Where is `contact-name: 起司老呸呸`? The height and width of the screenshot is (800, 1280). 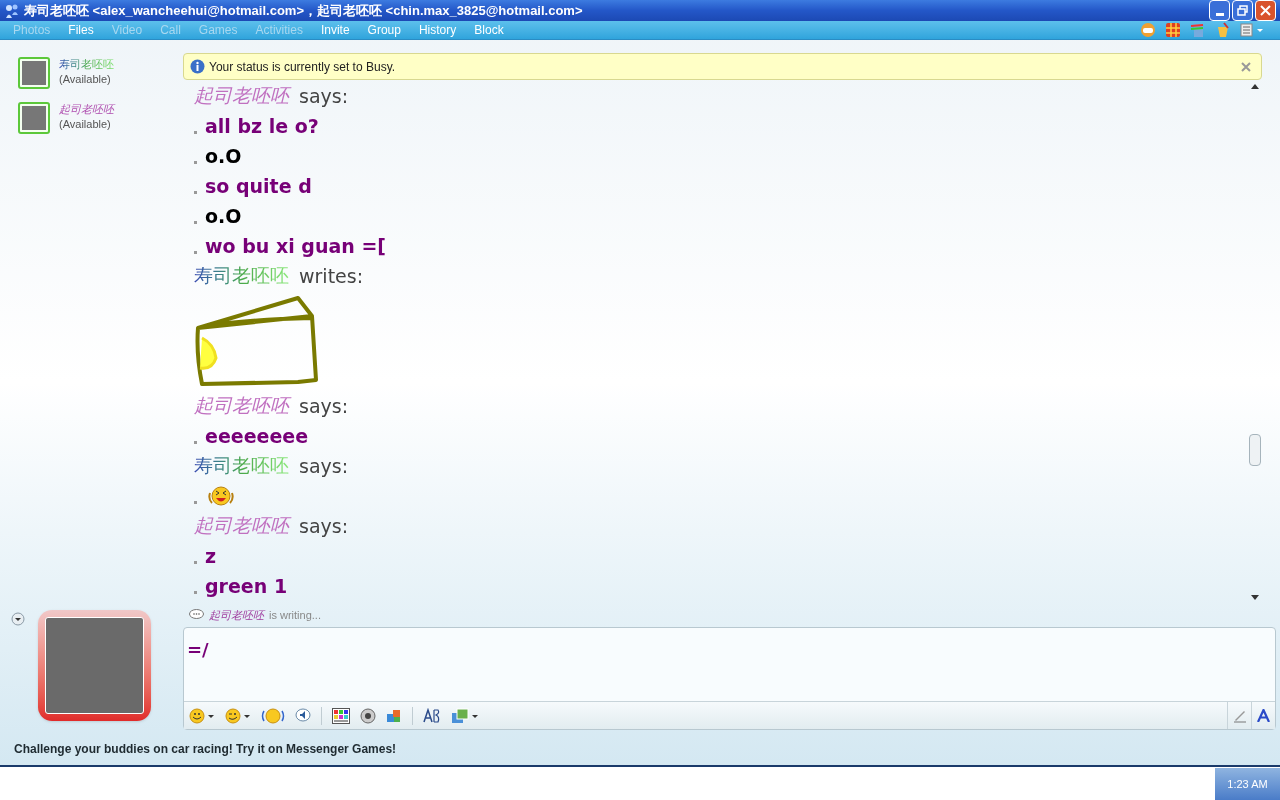 contact-name: 起司老呸呸 is located at coordinates (86, 109).